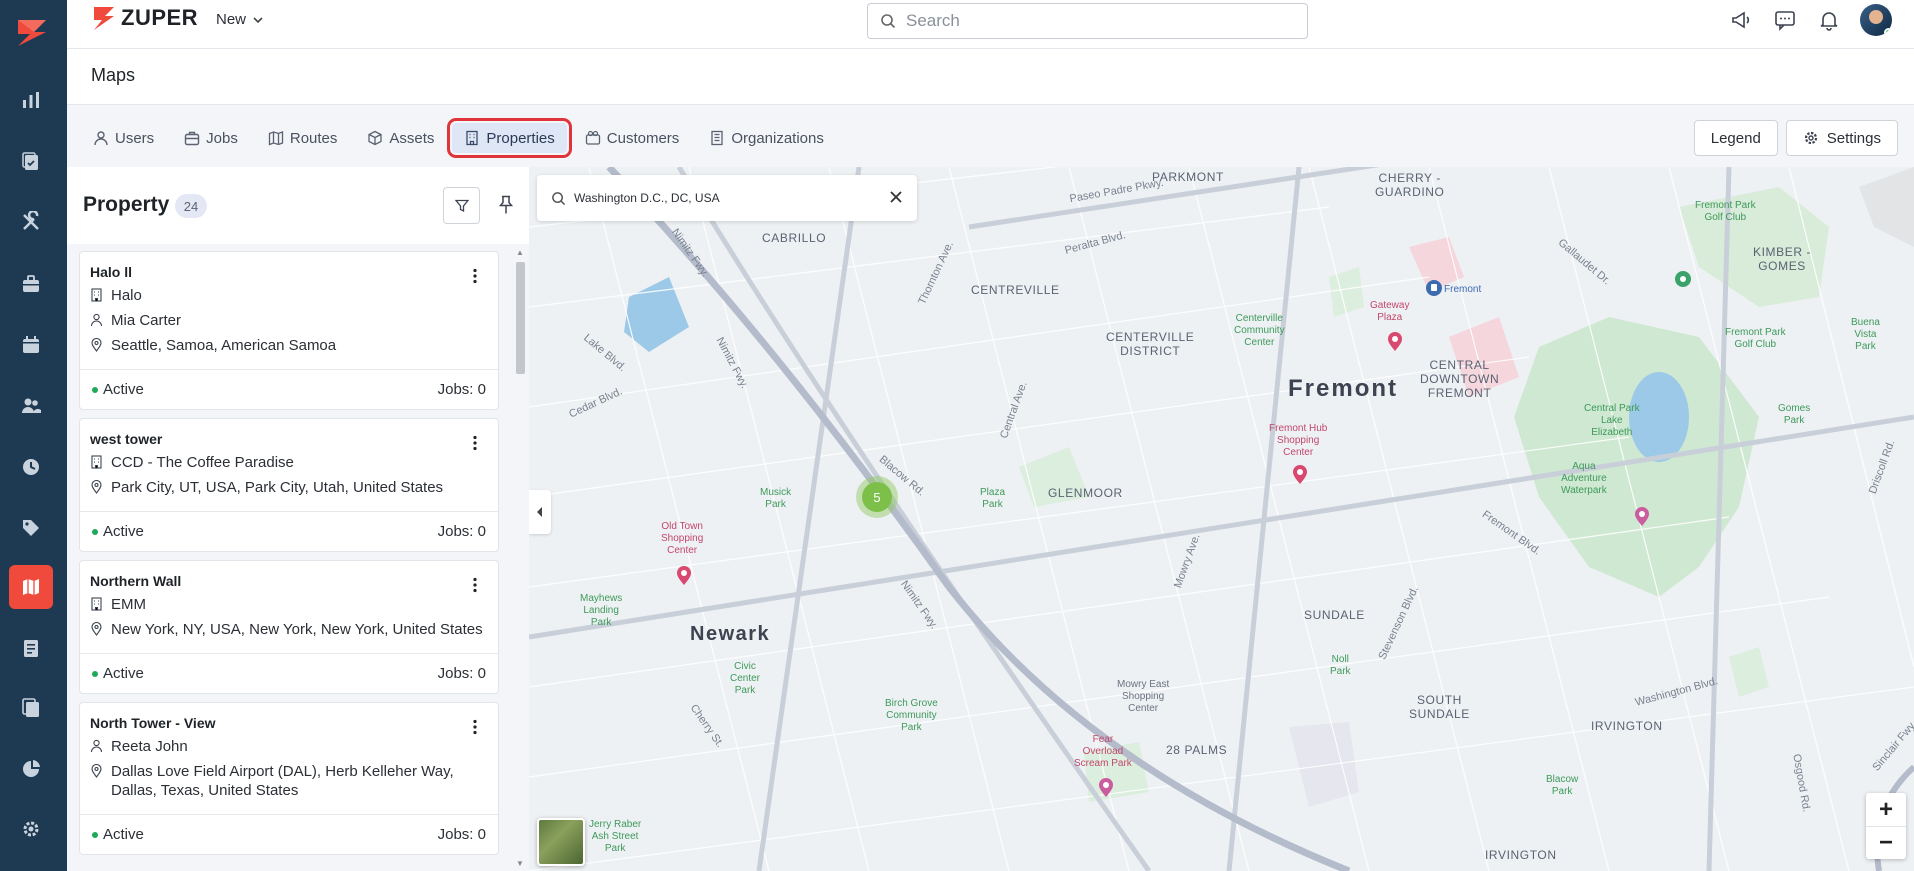 The height and width of the screenshot is (871, 1914). What do you see at coordinates (1829, 20) in the screenshot?
I see `bell-icon` at bounding box center [1829, 20].